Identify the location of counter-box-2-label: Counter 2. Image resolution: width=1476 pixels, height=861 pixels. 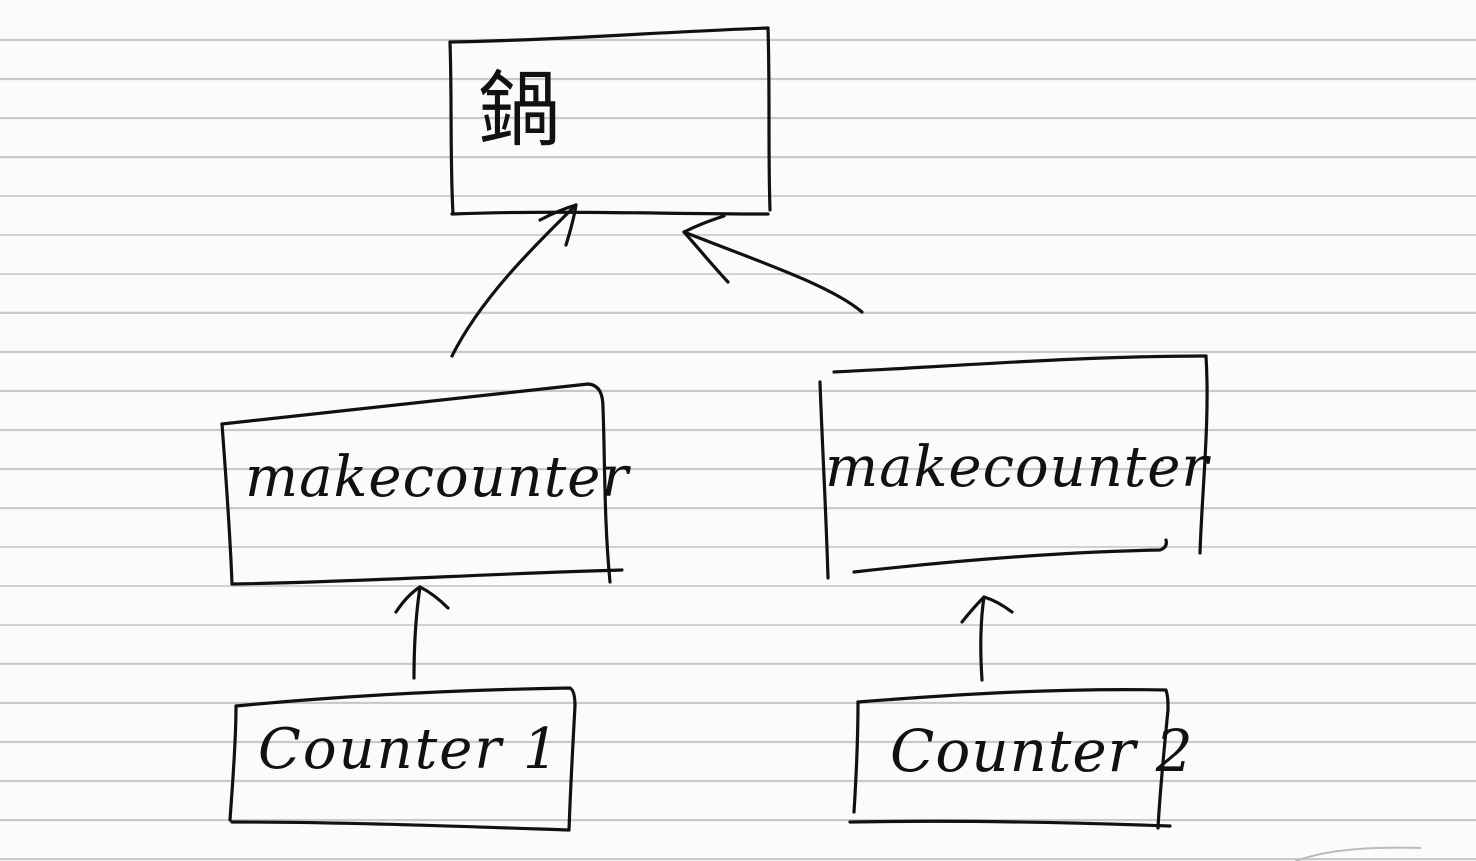
(1042, 751).